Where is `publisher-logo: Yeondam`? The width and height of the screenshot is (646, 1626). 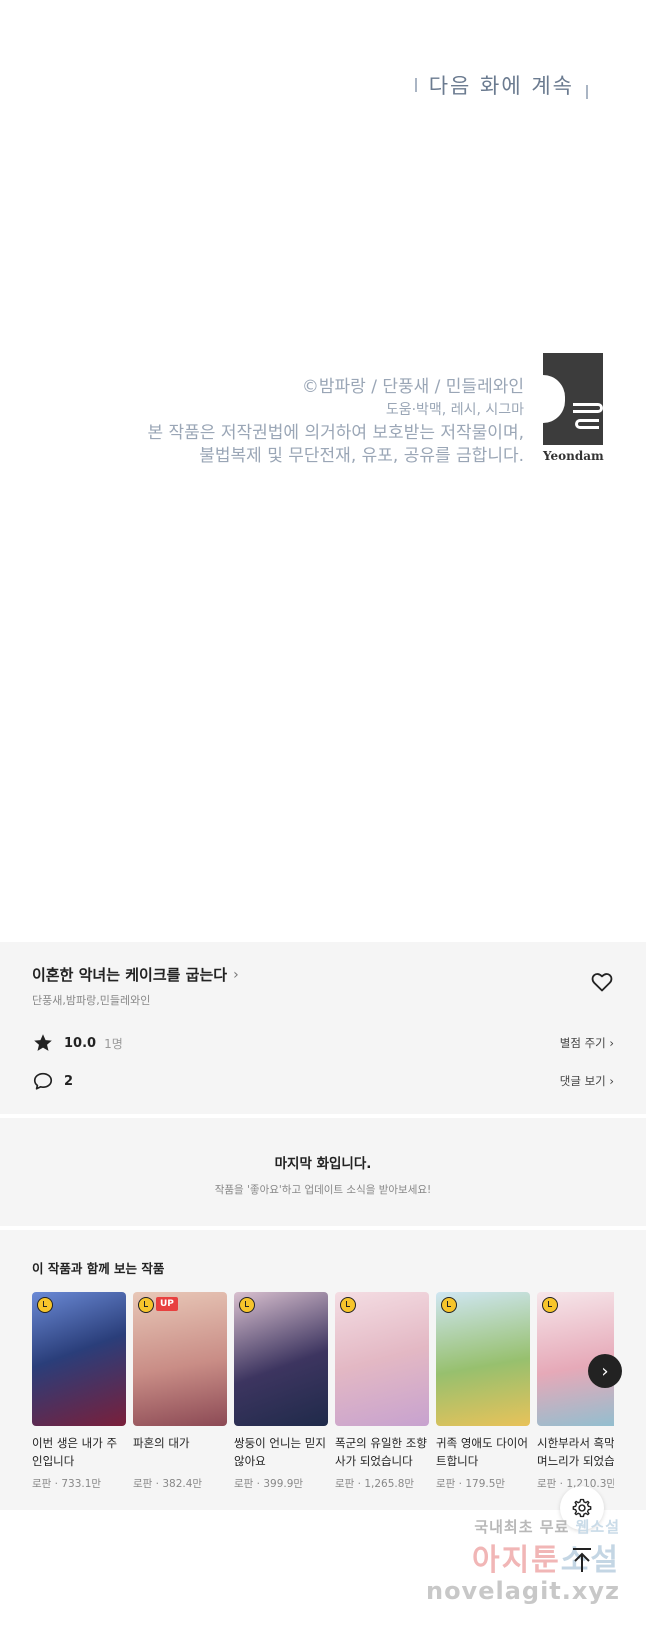
publisher-logo: Yeondam is located at coordinates (573, 409).